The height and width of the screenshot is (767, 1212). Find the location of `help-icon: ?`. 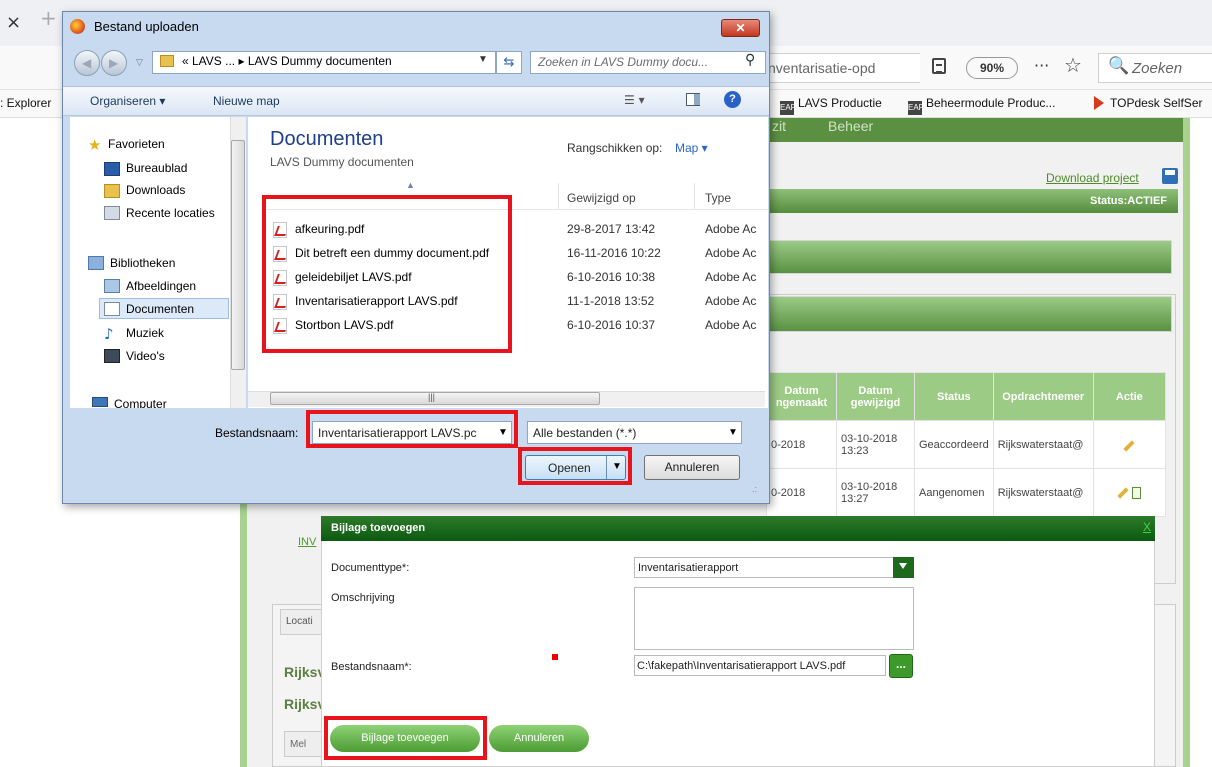

help-icon: ? is located at coordinates (732, 99).